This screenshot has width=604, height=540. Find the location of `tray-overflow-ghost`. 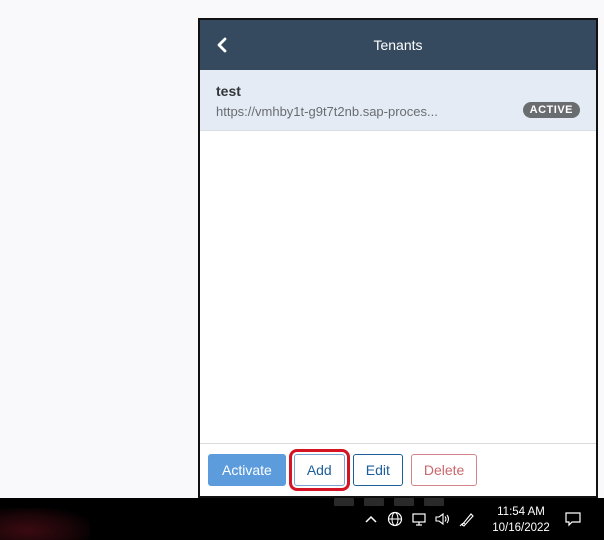

tray-overflow-ghost is located at coordinates (392, 503).